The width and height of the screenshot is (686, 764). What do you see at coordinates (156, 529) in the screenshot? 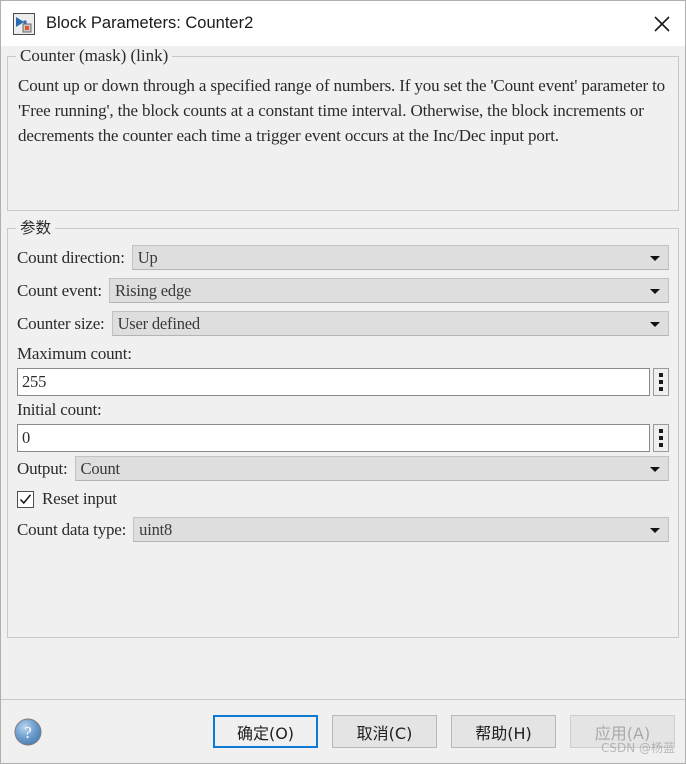
I see `count-data-type-value: uint8` at bounding box center [156, 529].